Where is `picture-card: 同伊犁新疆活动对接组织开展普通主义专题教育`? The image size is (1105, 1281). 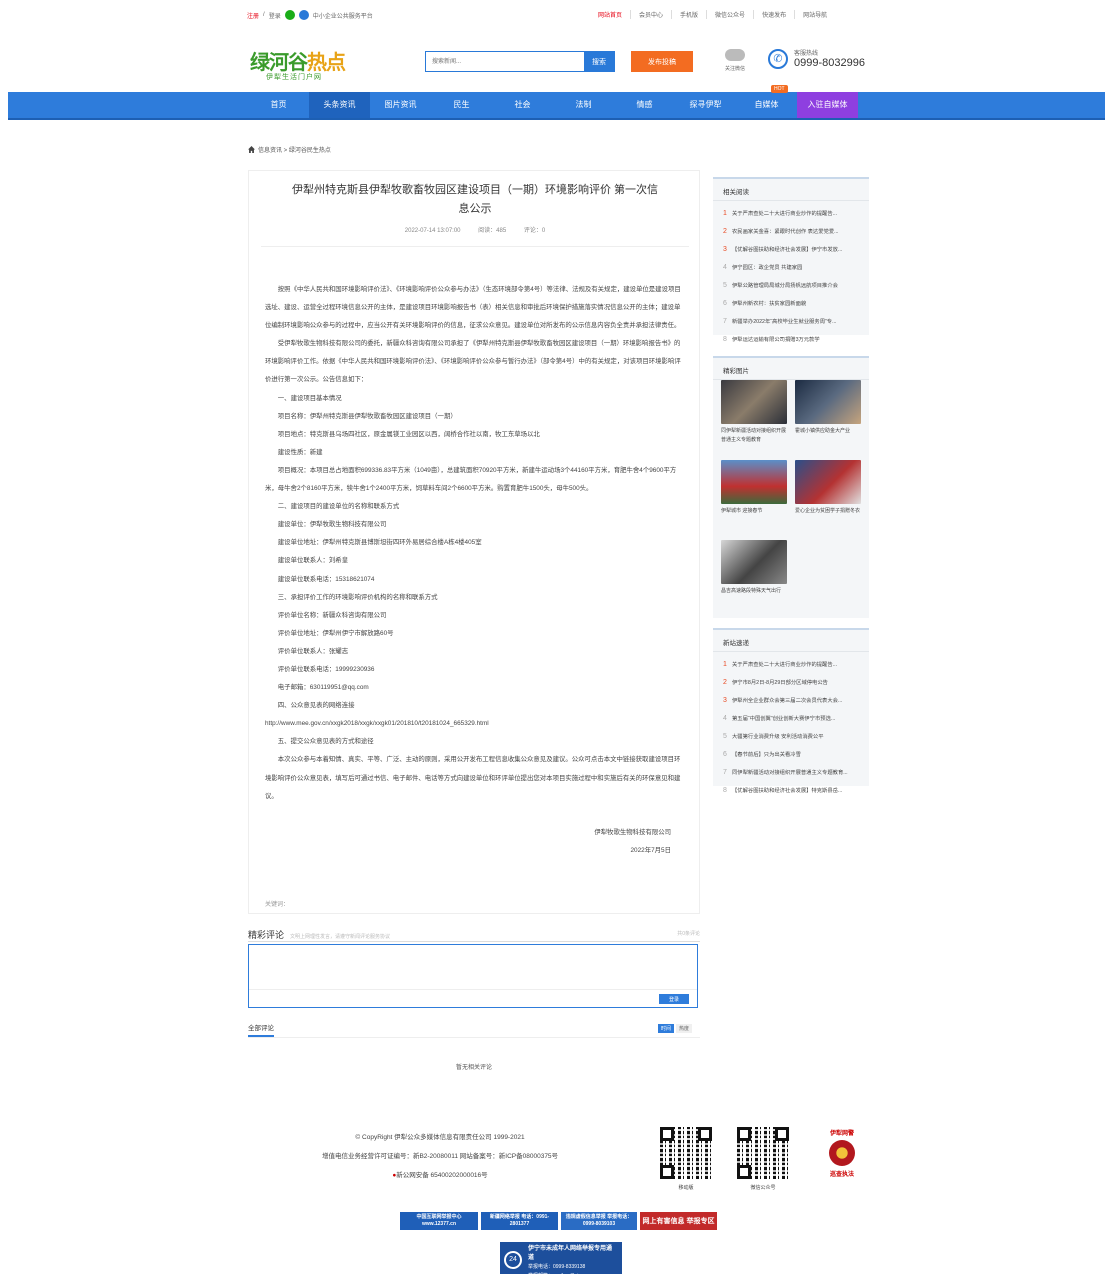
picture-card: 同伊犁新疆活动对接组织开展普通主义专题教育 is located at coordinates (754, 412).